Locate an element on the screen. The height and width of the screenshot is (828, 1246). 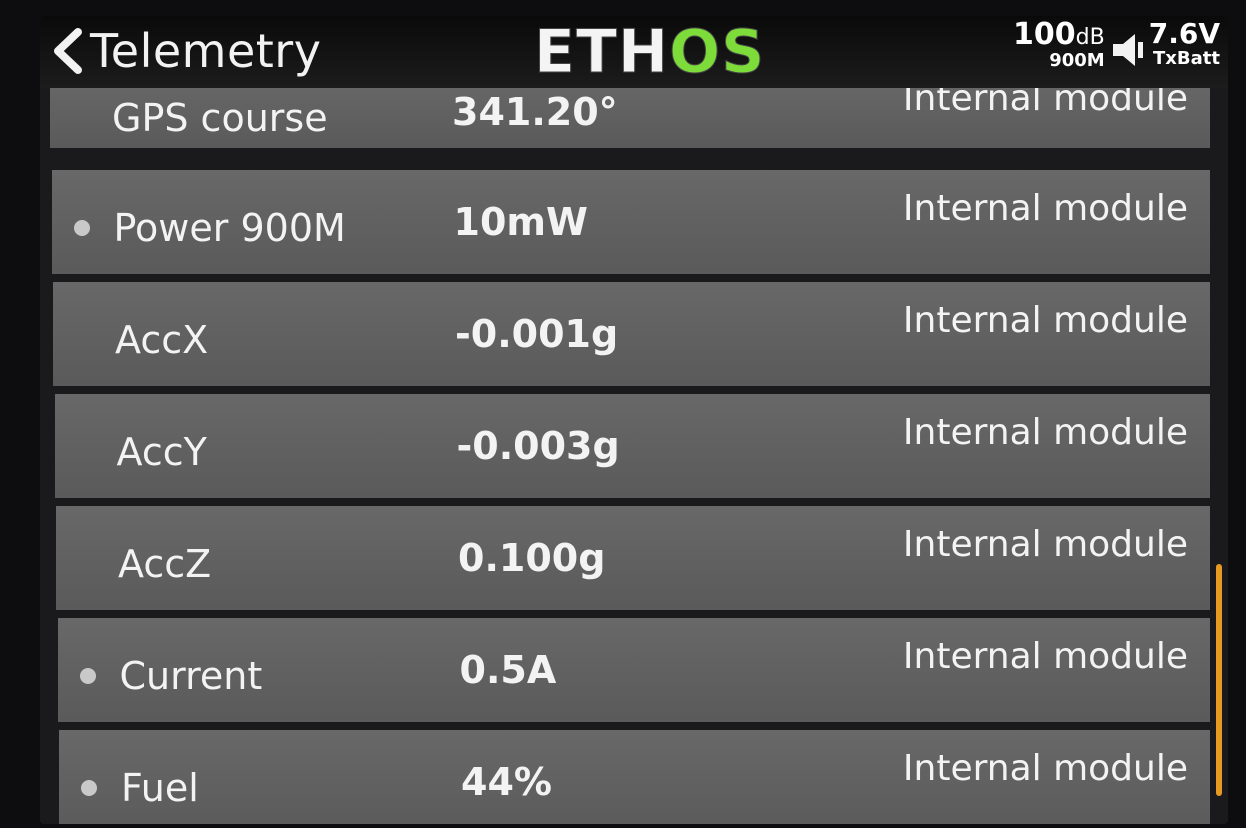
sensor-name: AccZ is located at coordinates (165, 564).